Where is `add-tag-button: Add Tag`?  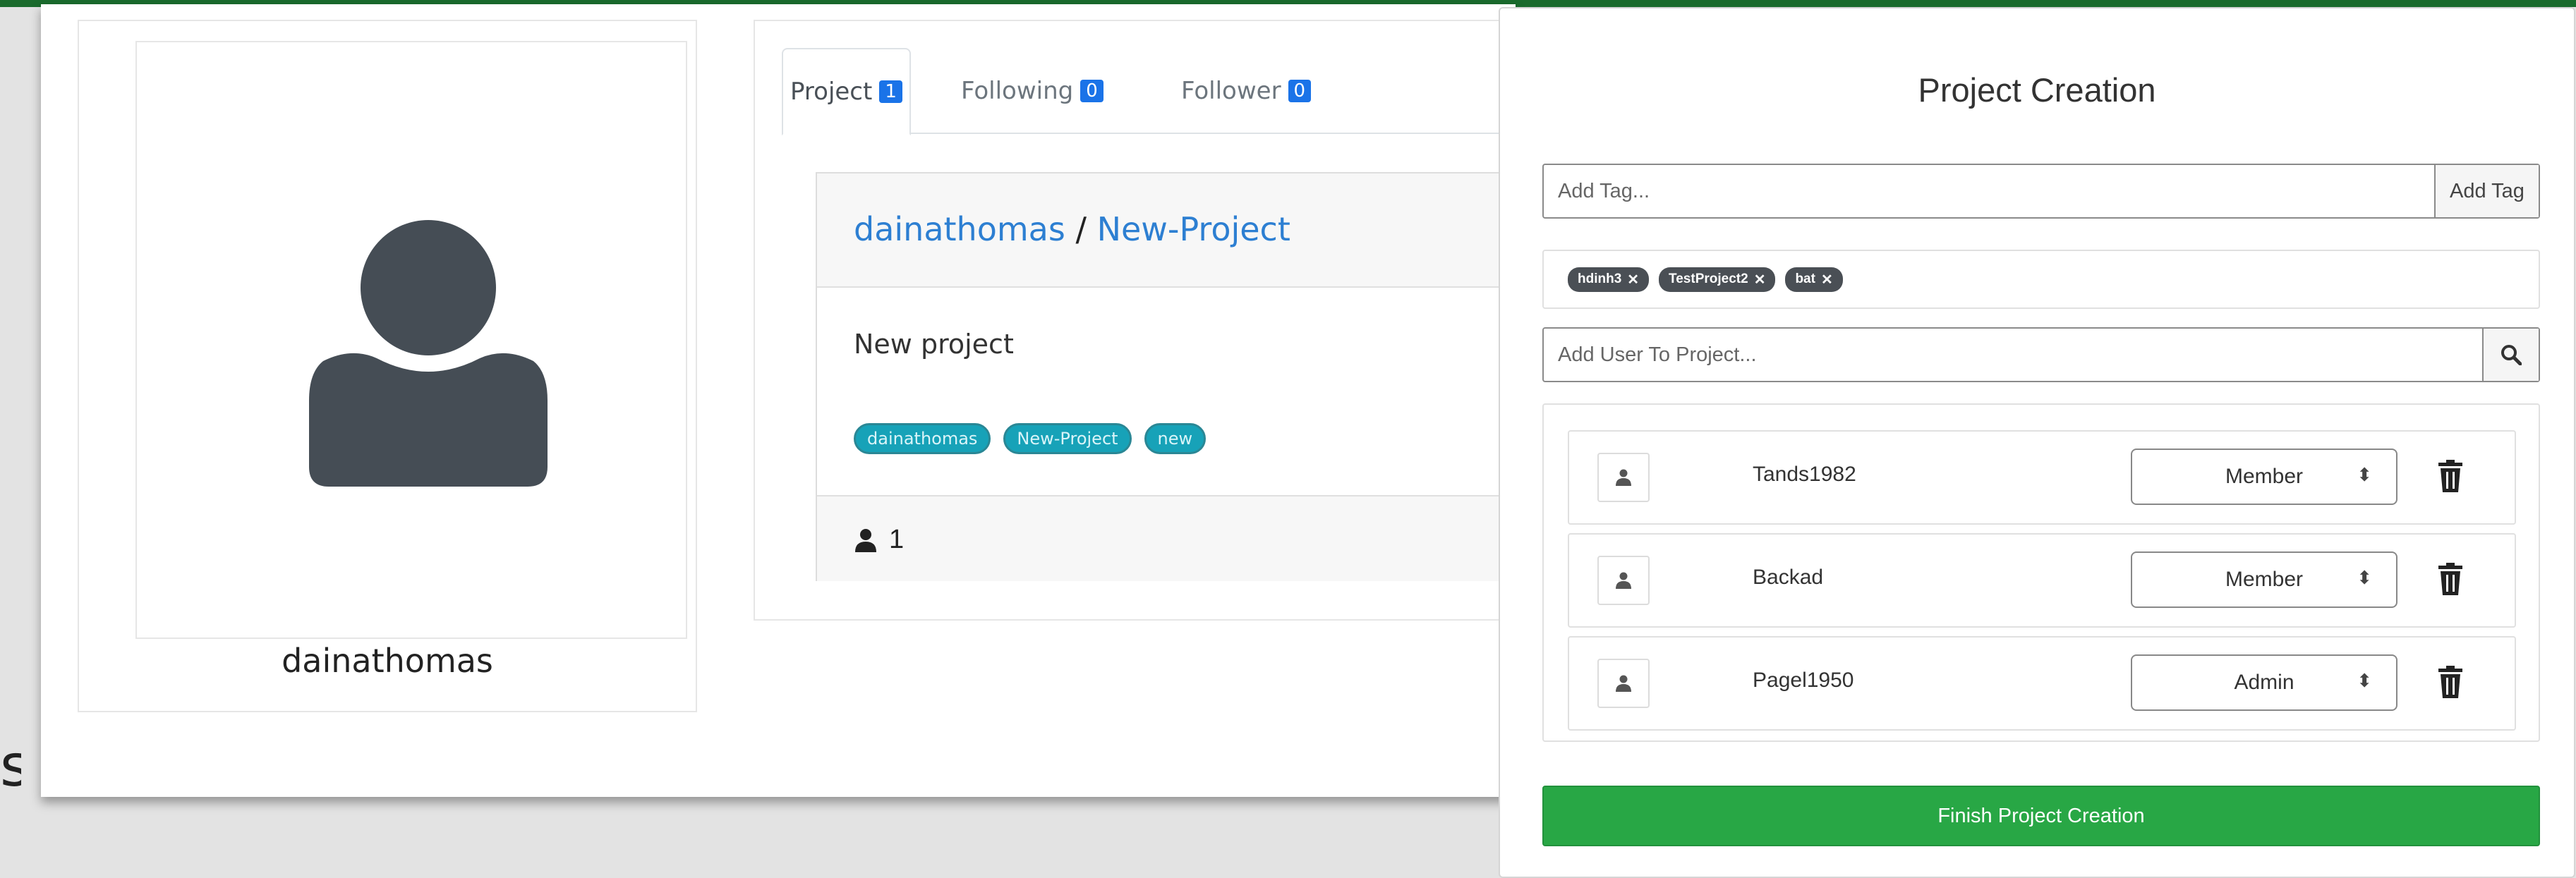 add-tag-button: Add Tag is located at coordinates (2487, 191).